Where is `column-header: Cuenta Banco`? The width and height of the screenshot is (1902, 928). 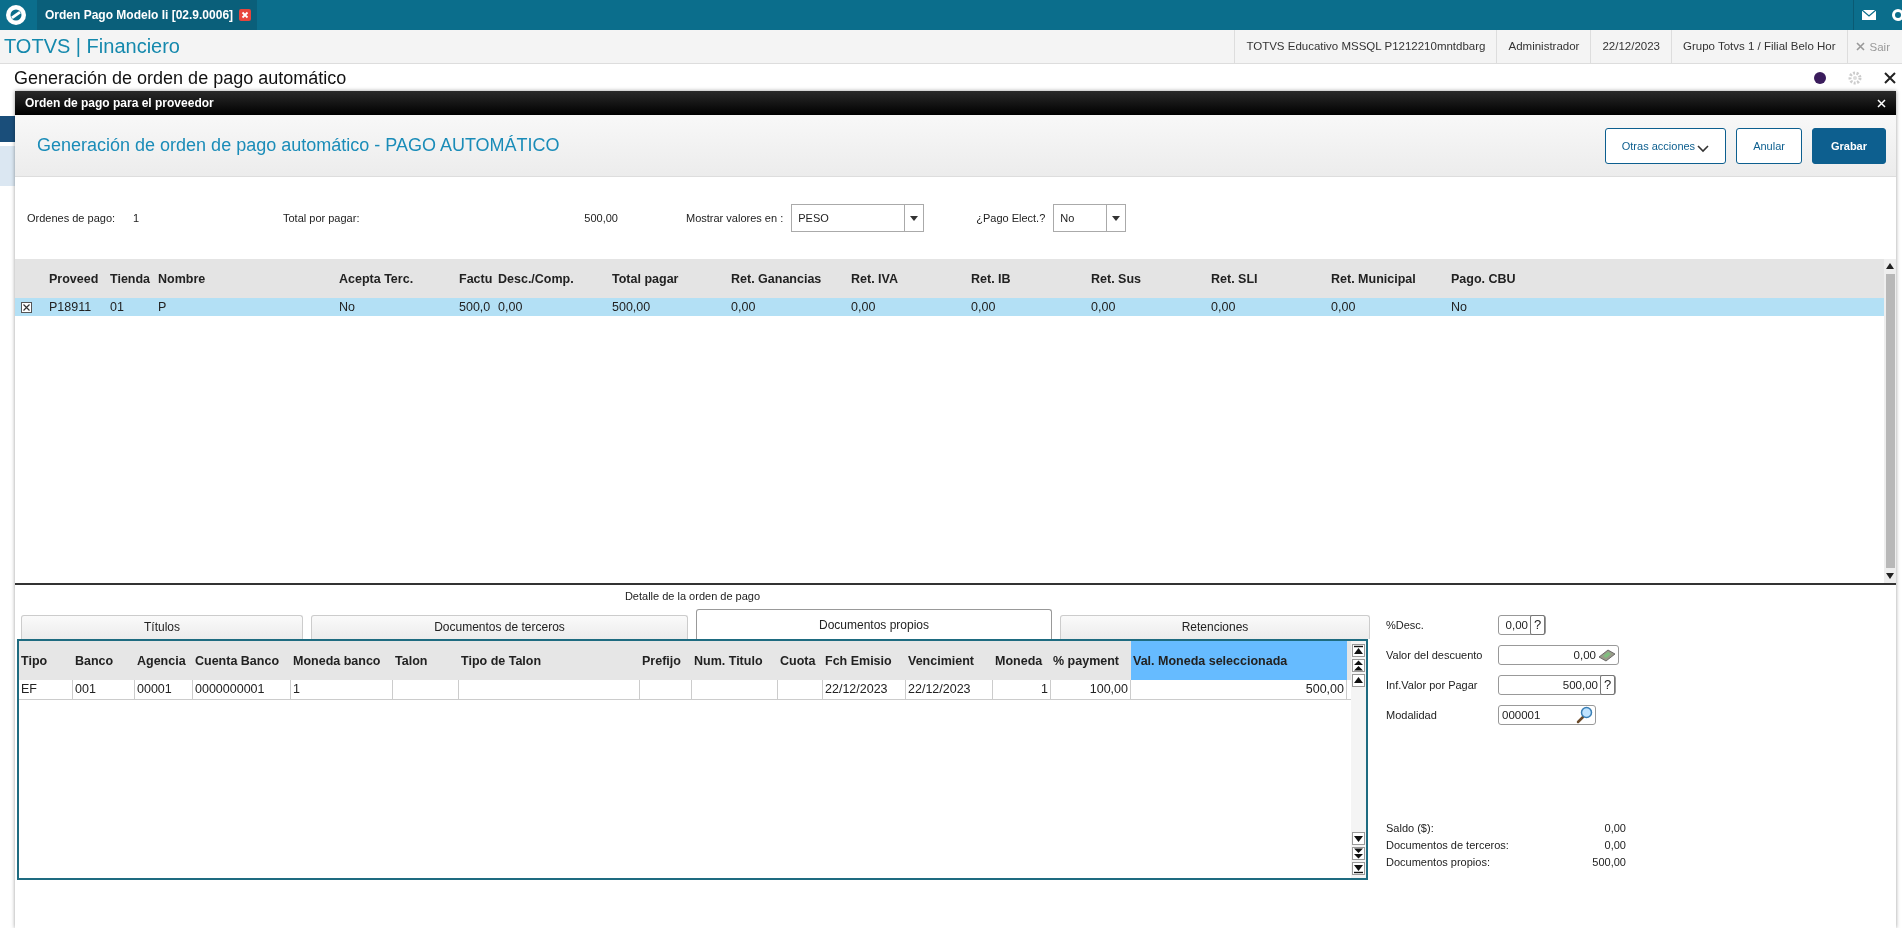 column-header: Cuenta Banco is located at coordinates (242, 660).